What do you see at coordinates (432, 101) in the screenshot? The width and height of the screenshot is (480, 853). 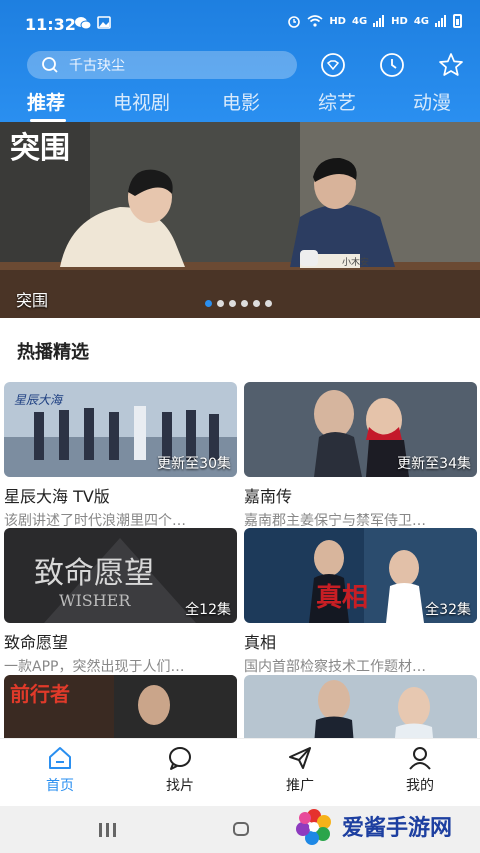 I see `tab-anime: 动漫` at bounding box center [432, 101].